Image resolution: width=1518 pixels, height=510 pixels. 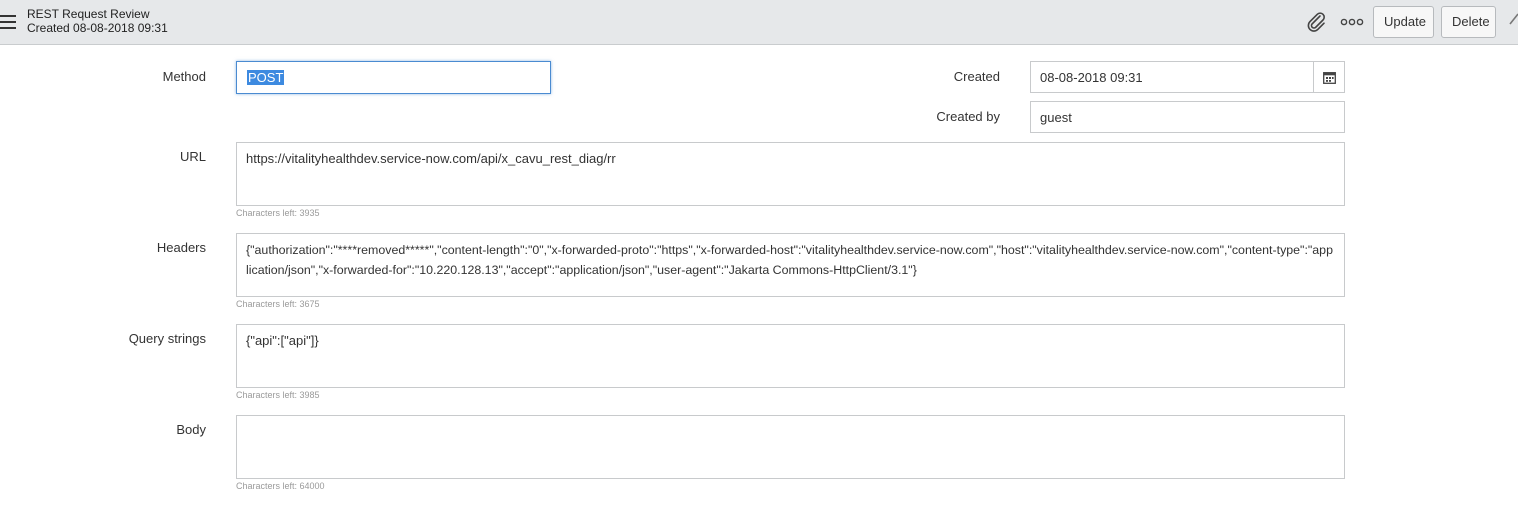 I want to click on calendar-icon, so click(x=1329, y=78).